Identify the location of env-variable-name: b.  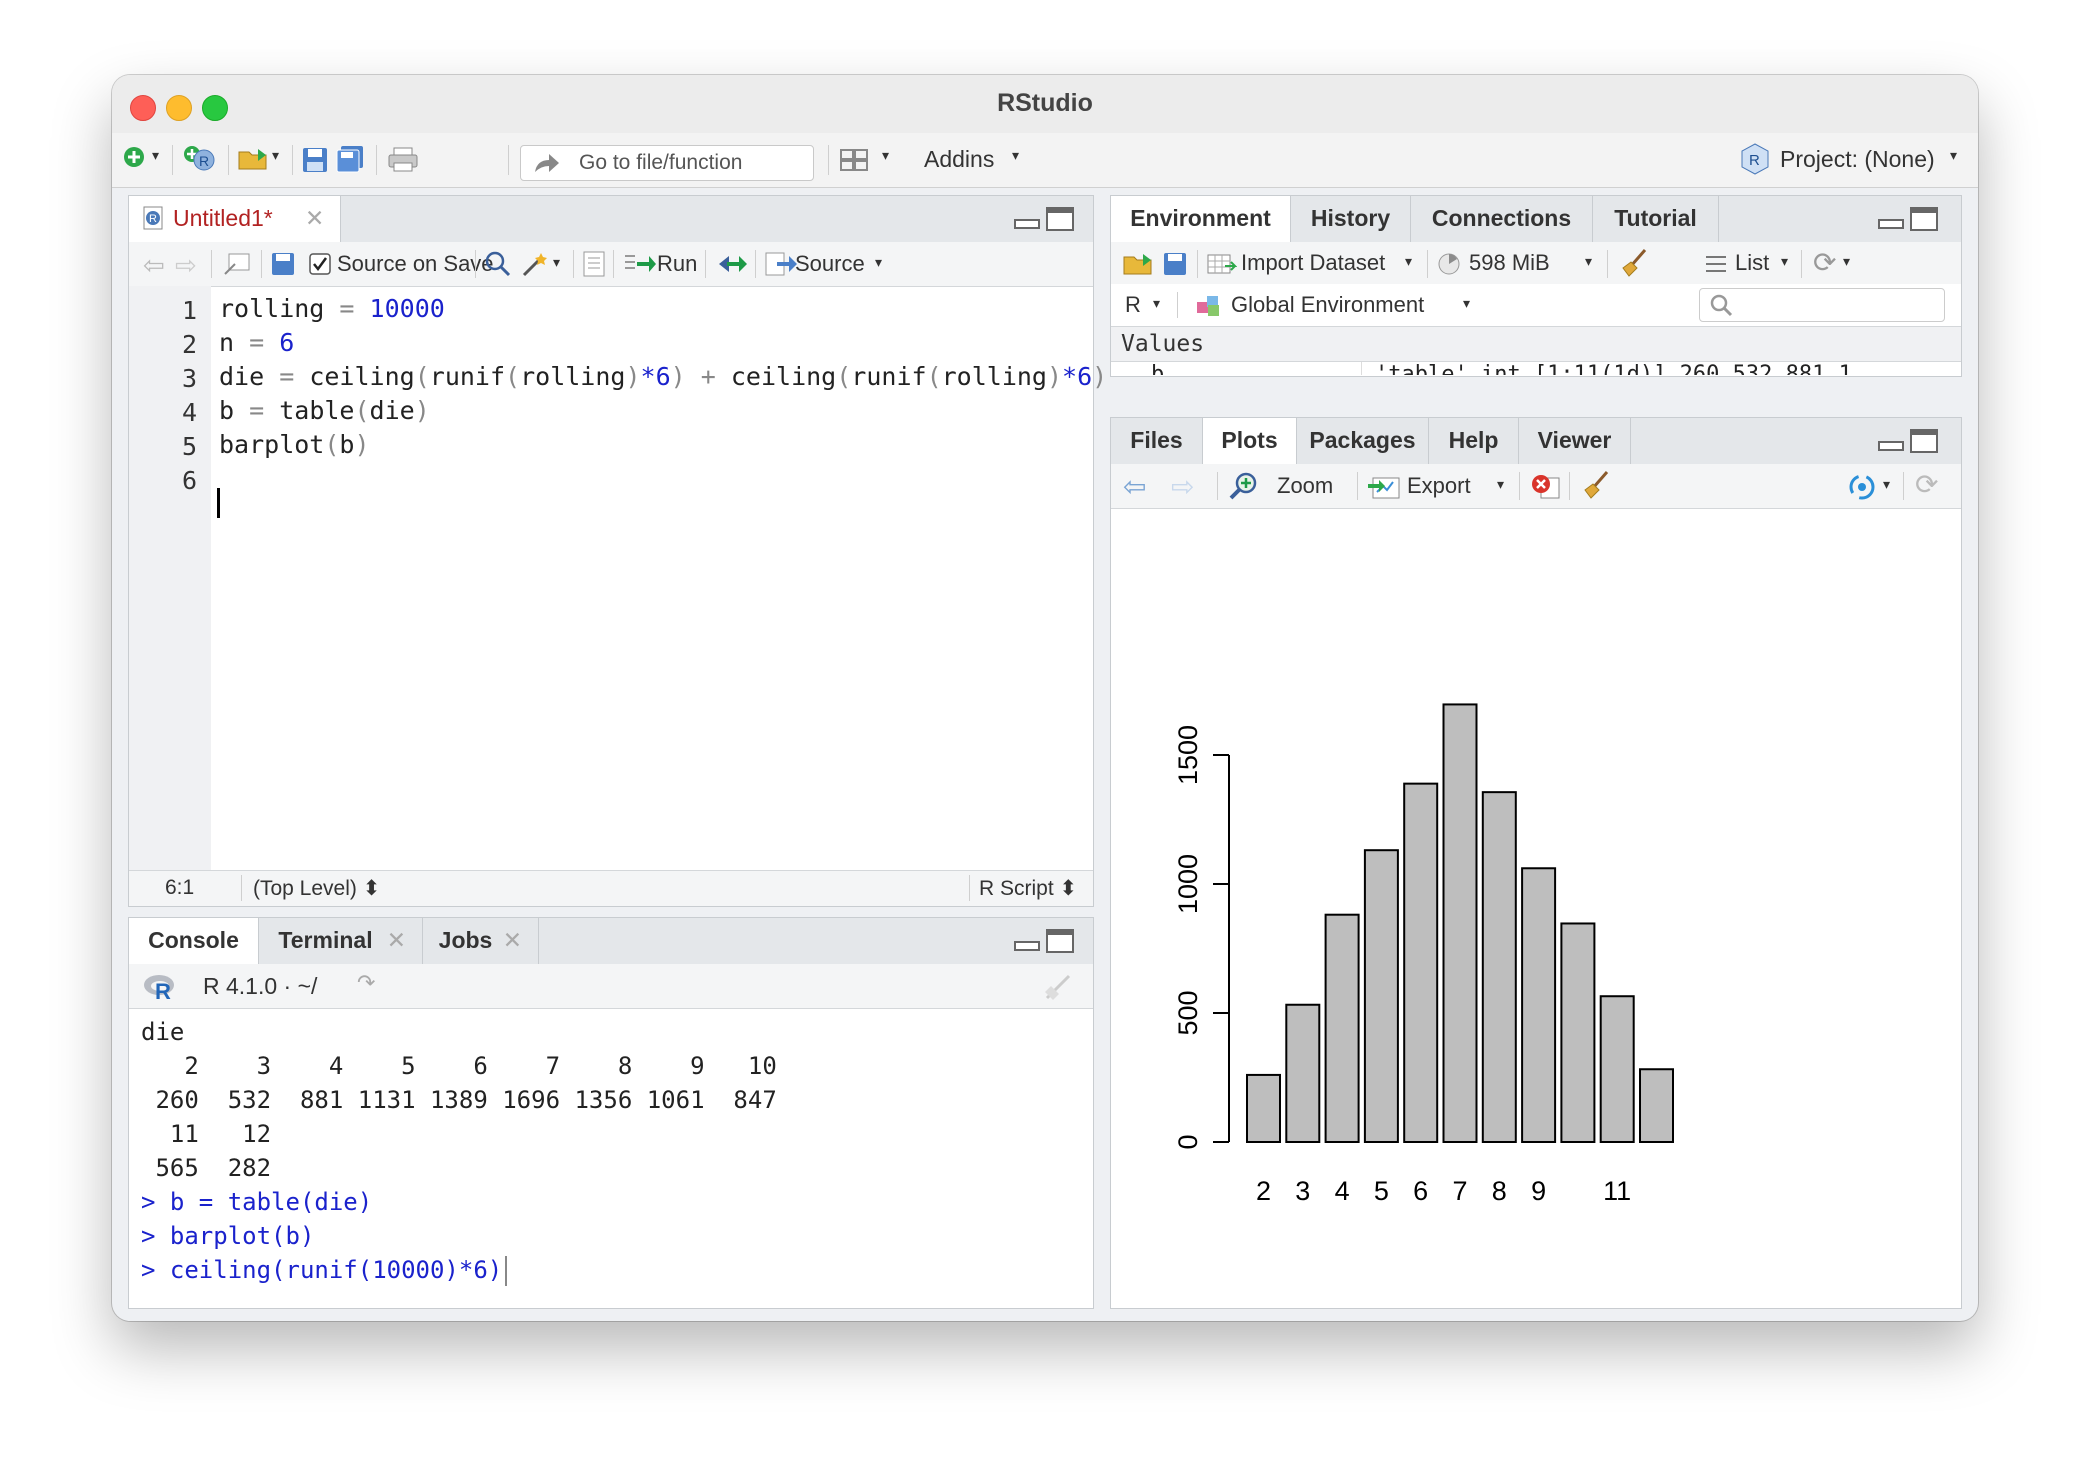
(1158, 368).